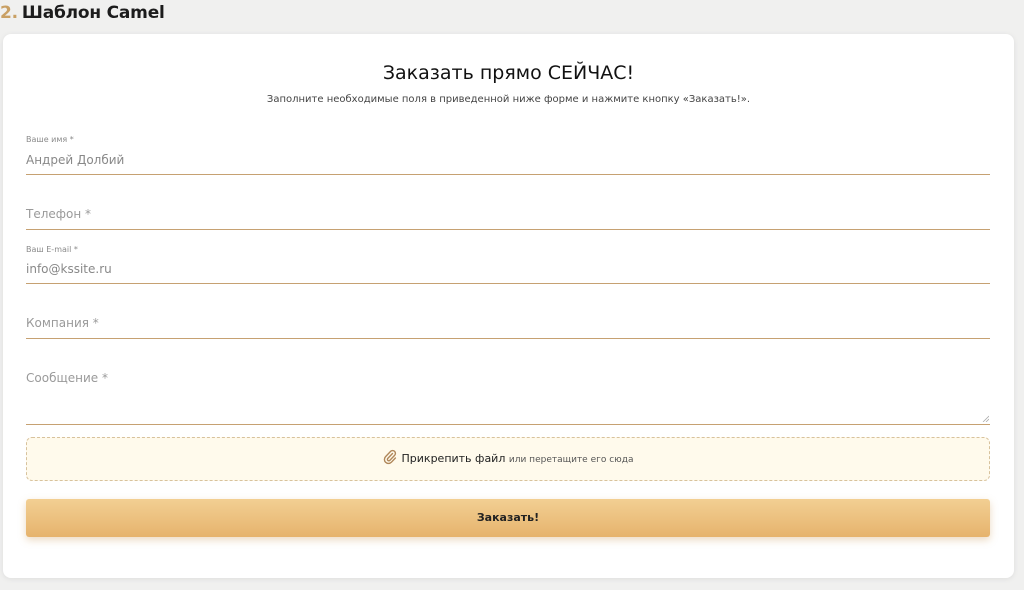  What do you see at coordinates (508, 264) in the screenshot?
I see `email-field: Ваш E-mail * info@kssite.ru` at bounding box center [508, 264].